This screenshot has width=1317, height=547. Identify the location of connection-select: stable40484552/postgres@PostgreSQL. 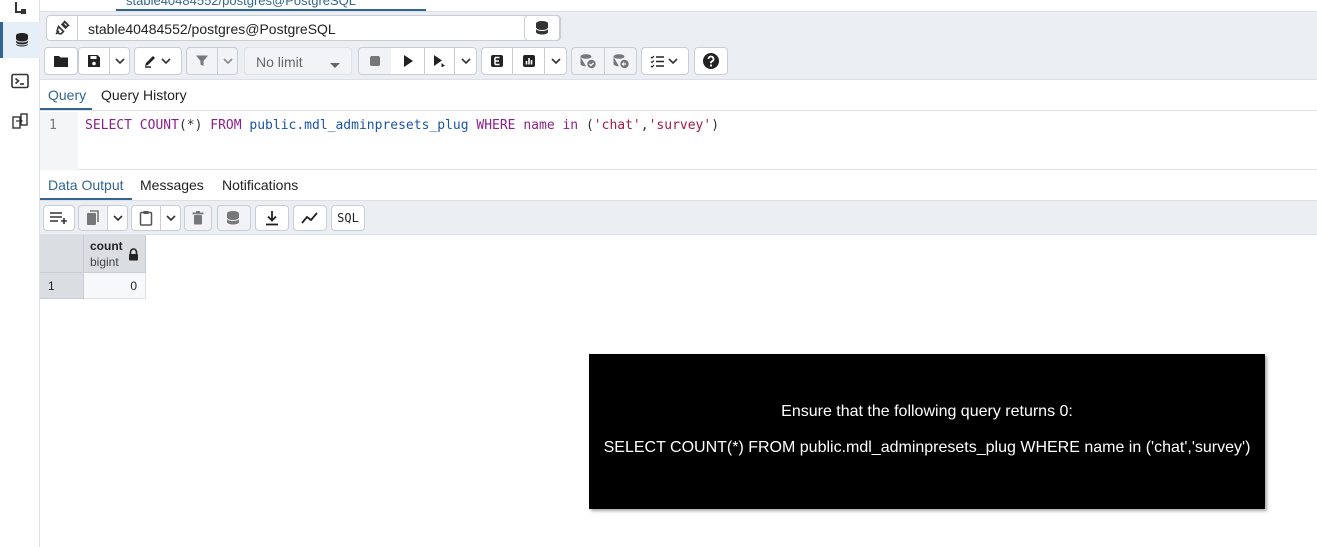
(319, 28).